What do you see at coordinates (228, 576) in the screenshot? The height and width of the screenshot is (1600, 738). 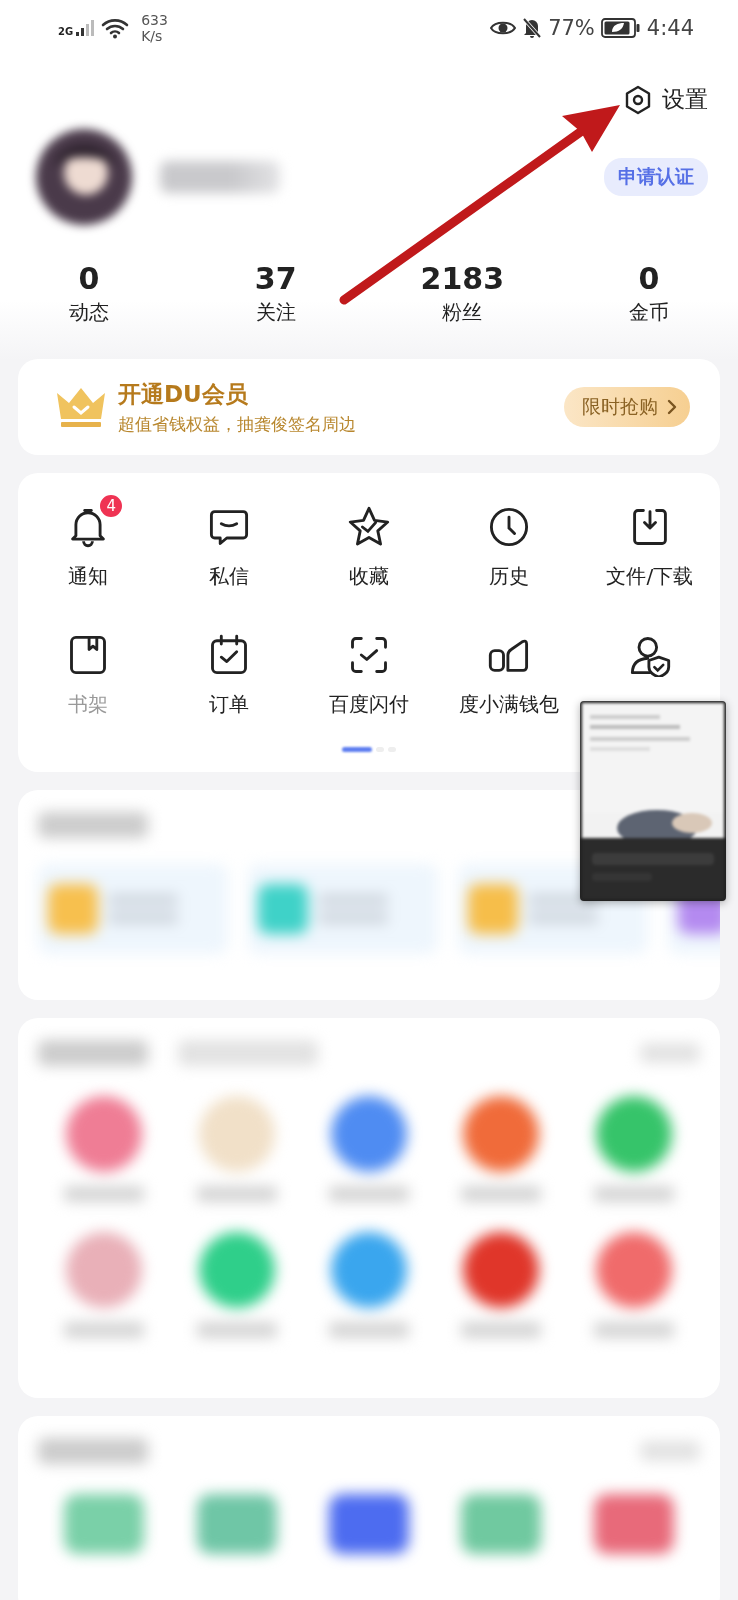 I see `shortcut-label: 私信` at bounding box center [228, 576].